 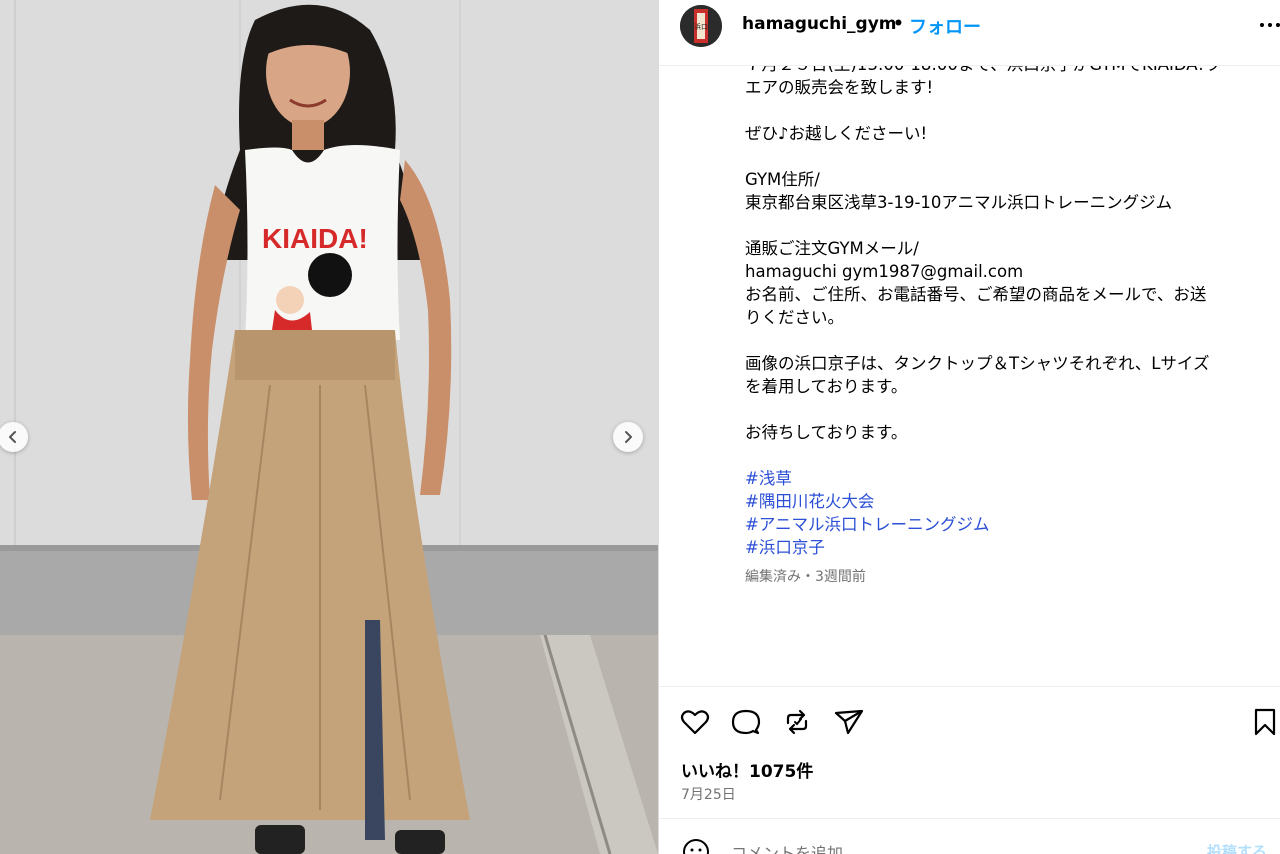 I want to click on heart-icon, so click(x=695, y=722).